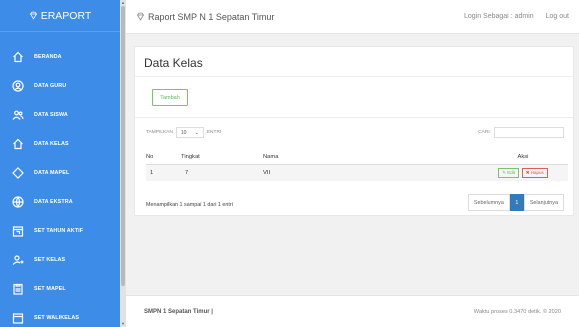 Image resolution: width=579 pixels, height=327 pixels. I want to click on sidebar-item-label: SET WALIKELAS, so click(57, 317).